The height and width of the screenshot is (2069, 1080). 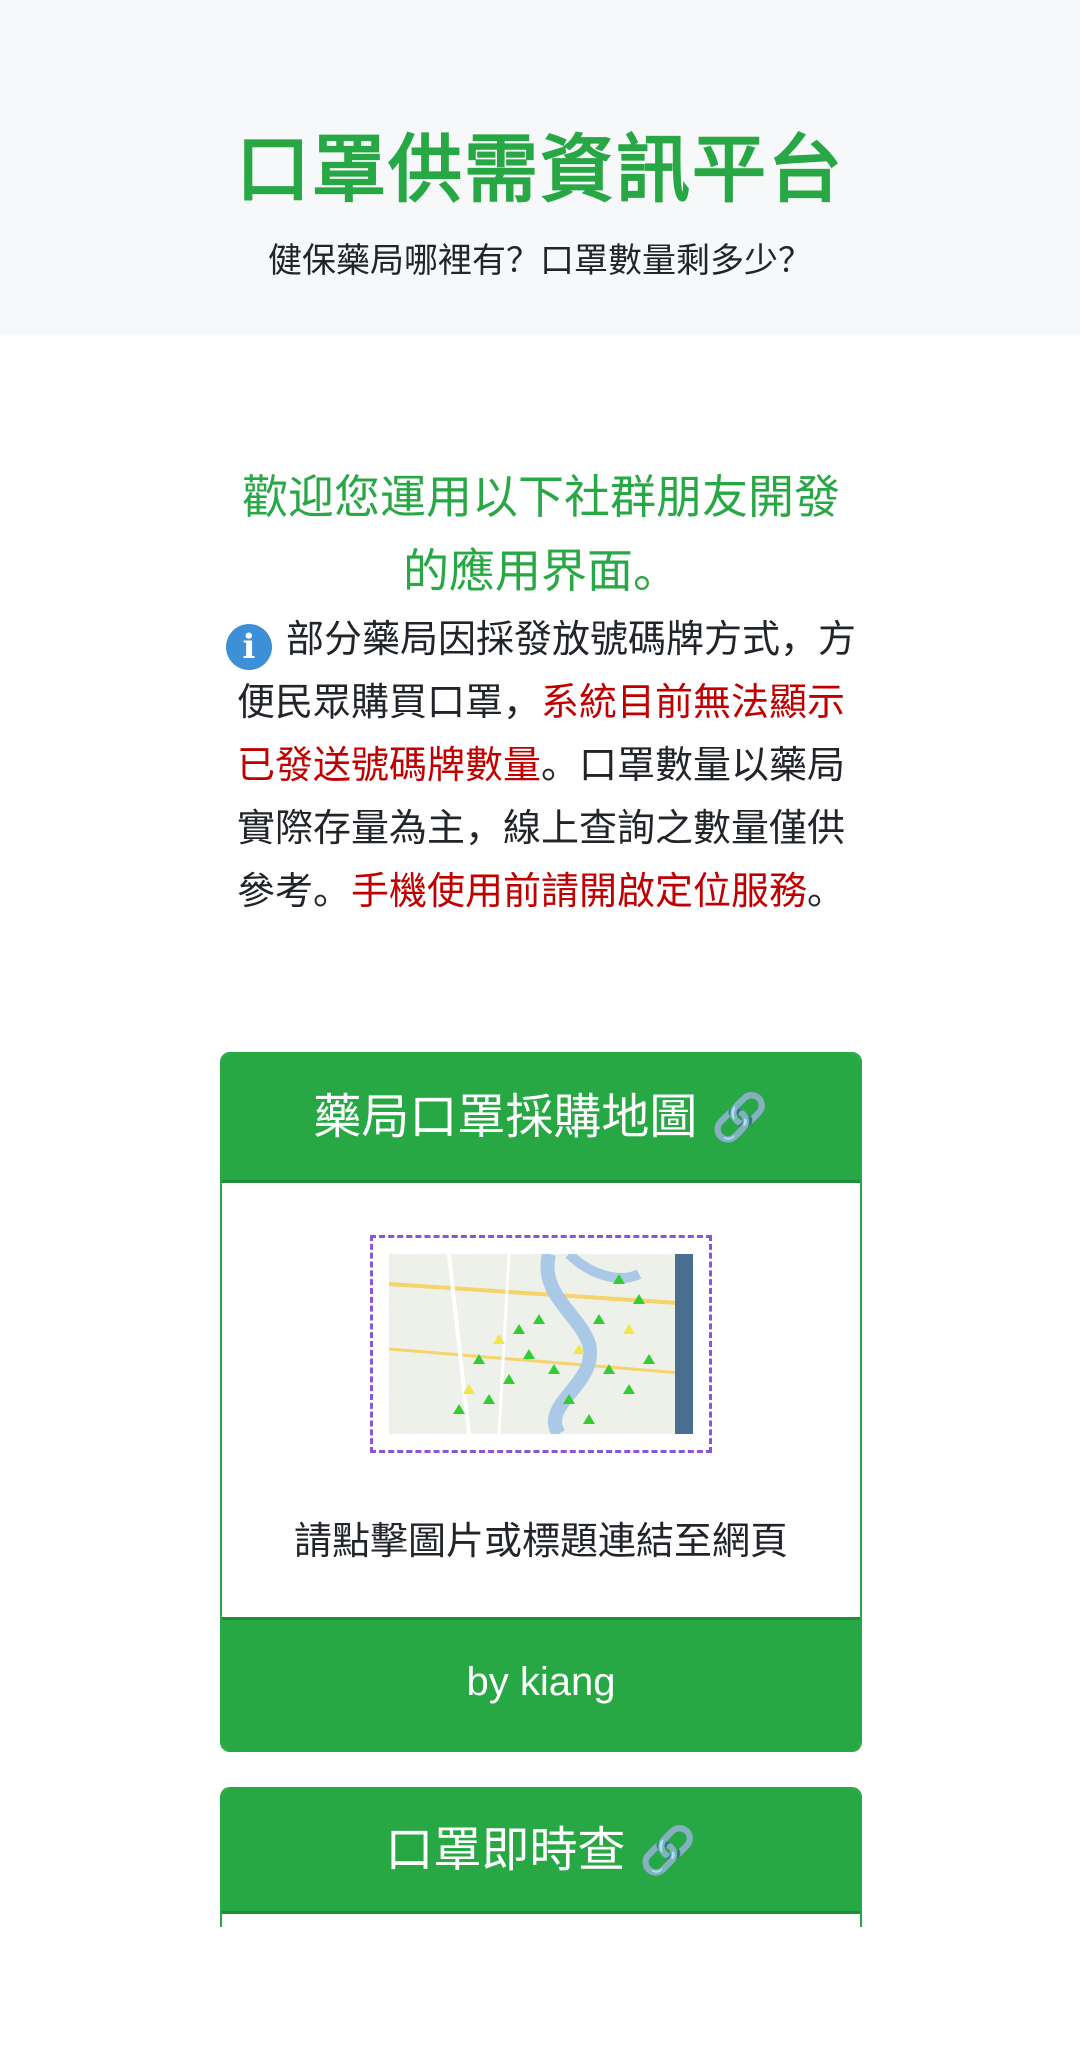 What do you see at coordinates (540, 1541) in the screenshot?
I see `app-card-description: 請點擊圖片或標題連結至網頁` at bounding box center [540, 1541].